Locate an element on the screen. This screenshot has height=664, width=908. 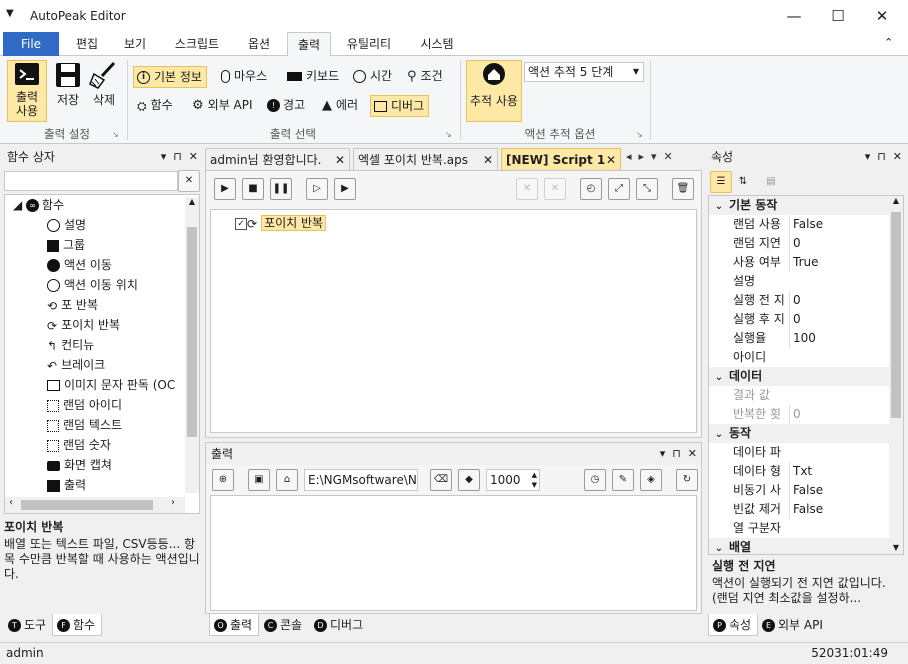
print-use-button: 출력 사용 is located at coordinates (27, 91).